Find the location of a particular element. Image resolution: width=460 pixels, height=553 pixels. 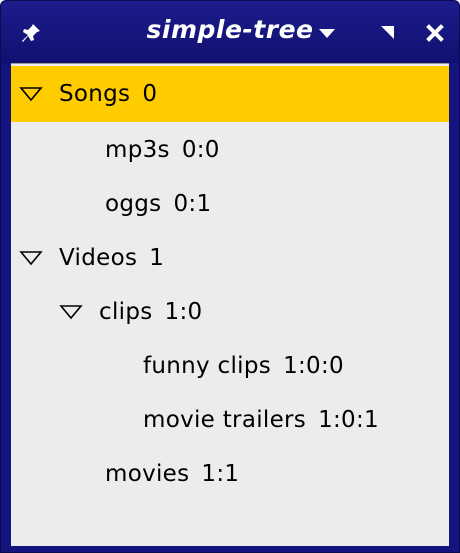

tree-row-clips: clips 1:0 is located at coordinates (230, 312).